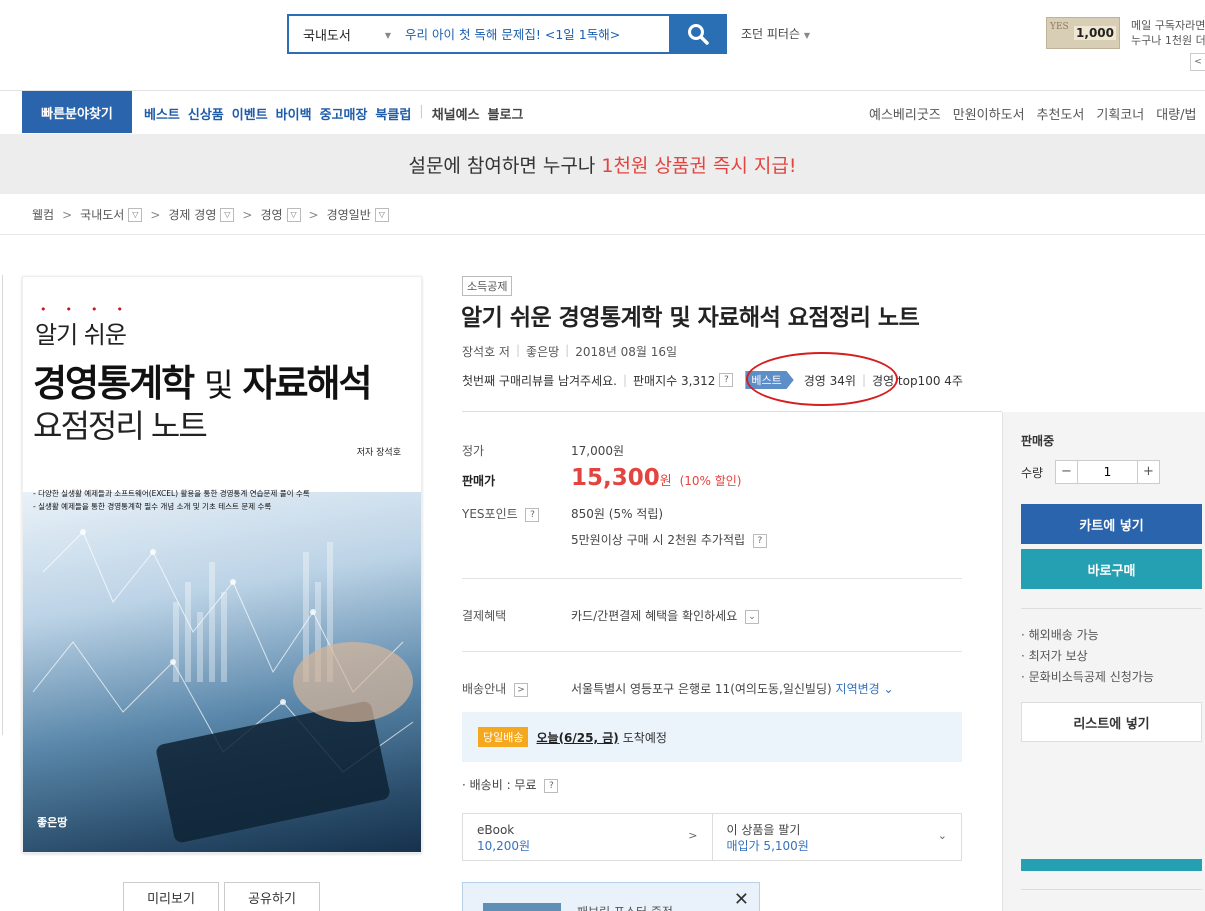  Describe the element at coordinates (1059, 27) in the screenshot. I see `promo-card-mark: YES` at that location.